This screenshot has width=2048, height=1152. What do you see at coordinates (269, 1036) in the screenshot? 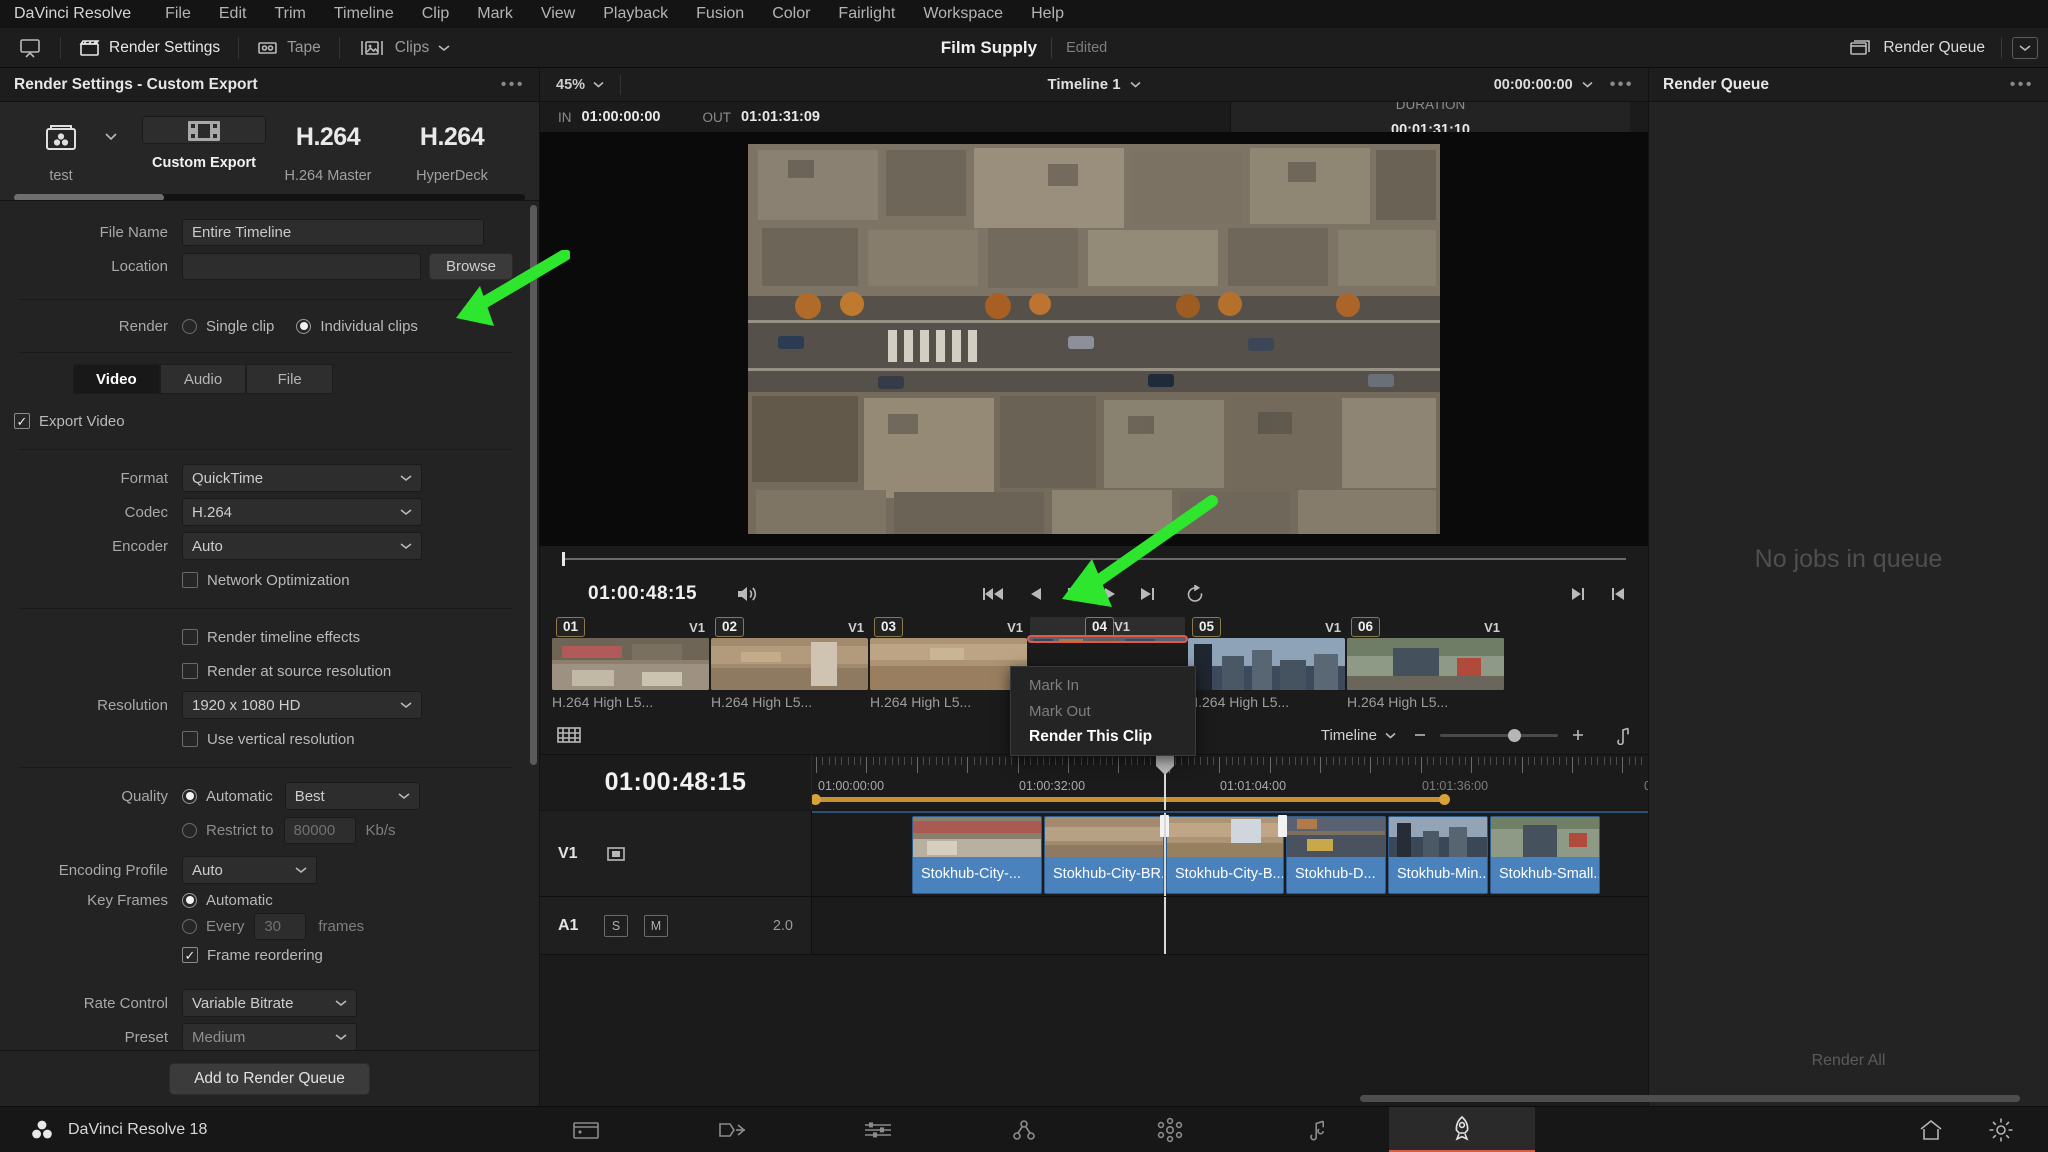
I see `preset-setting-select: Medium` at bounding box center [269, 1036].